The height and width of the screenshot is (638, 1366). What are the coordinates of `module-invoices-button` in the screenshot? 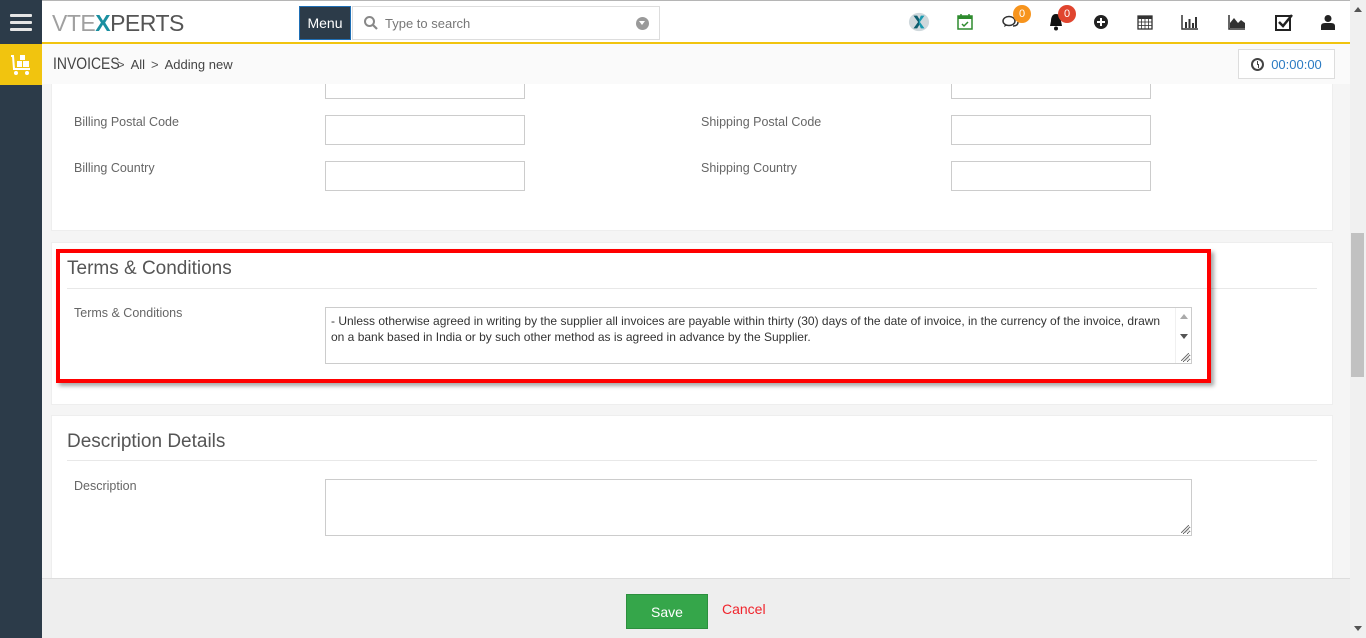 It's located at (21, 64).